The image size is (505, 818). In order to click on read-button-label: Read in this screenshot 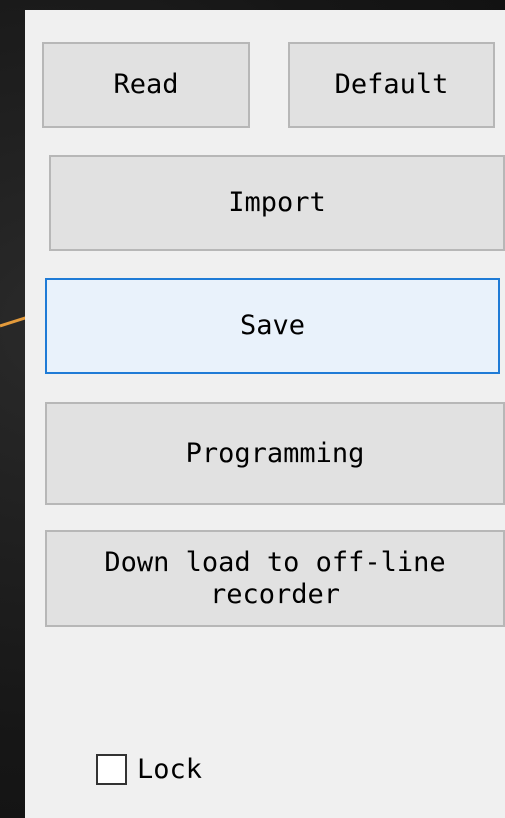, I will do `click(146, 85)`.